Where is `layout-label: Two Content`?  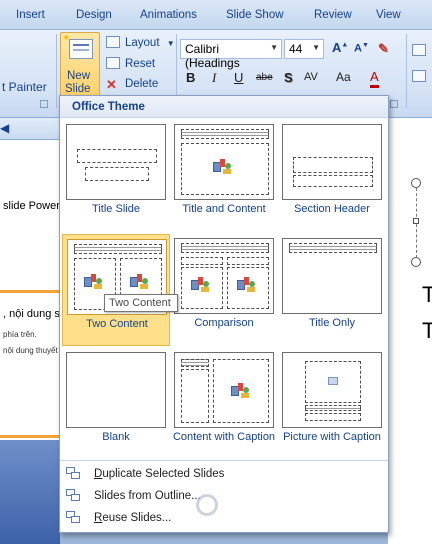
layout-label: Two Content is located at coordinates (117, 324).